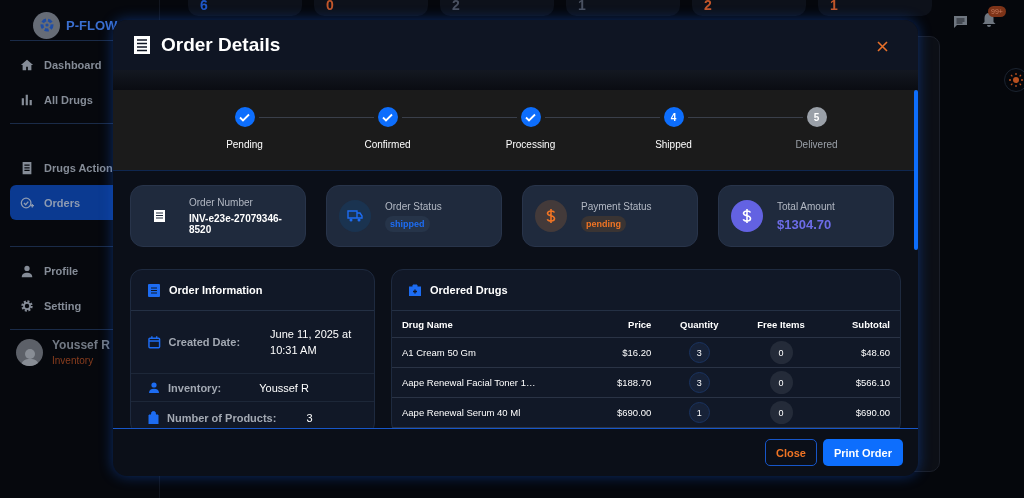  I want to click on avatar, so click(29, 352).